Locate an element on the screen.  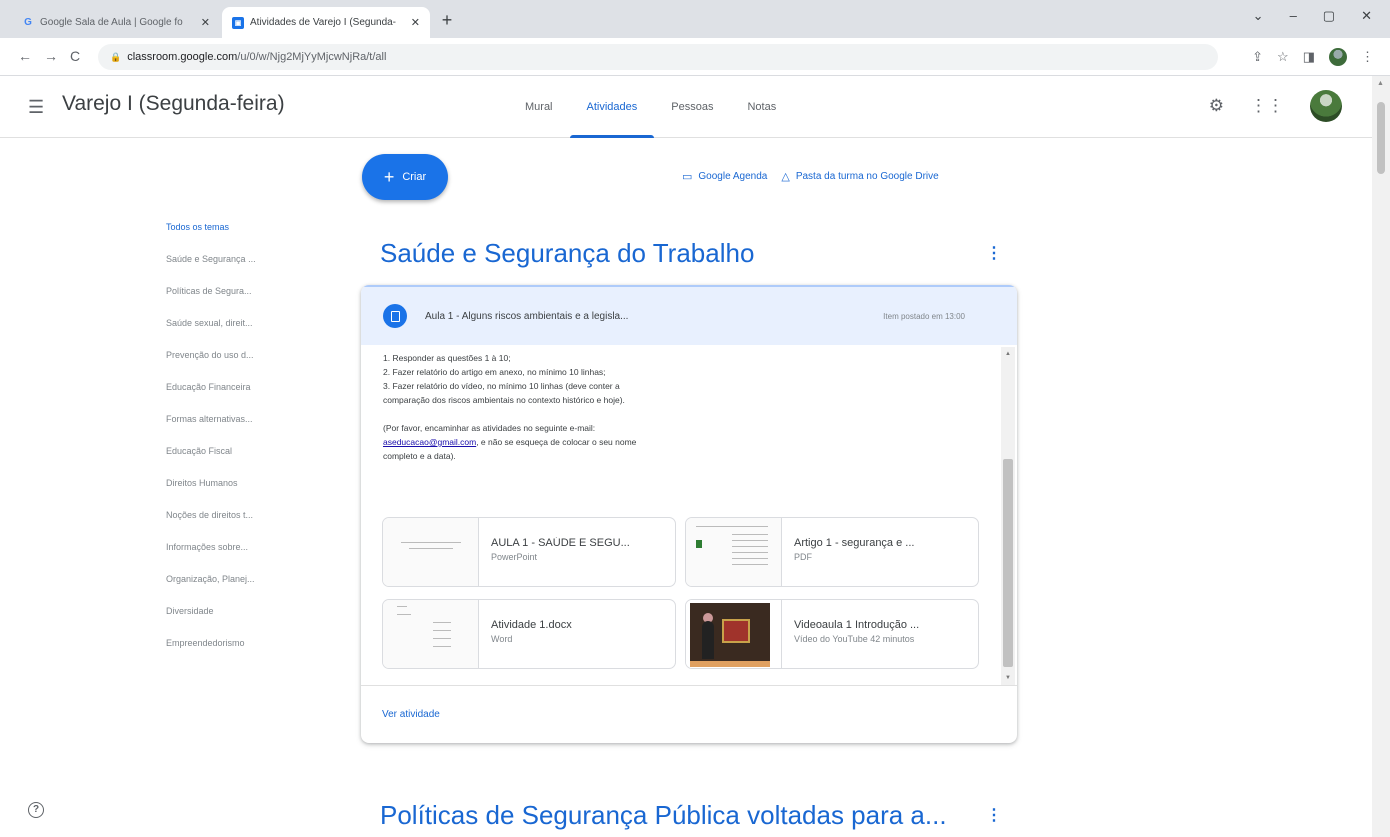
page-scrollbar: ▲ is located at coordinates (1381, 456).